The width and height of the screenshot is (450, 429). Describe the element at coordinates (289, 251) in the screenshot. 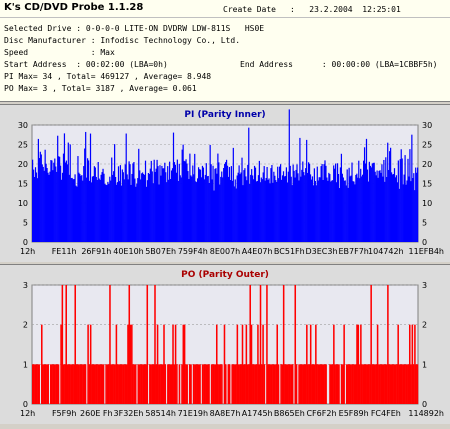

I see `x-tick-label: BC51Fh` at that location.